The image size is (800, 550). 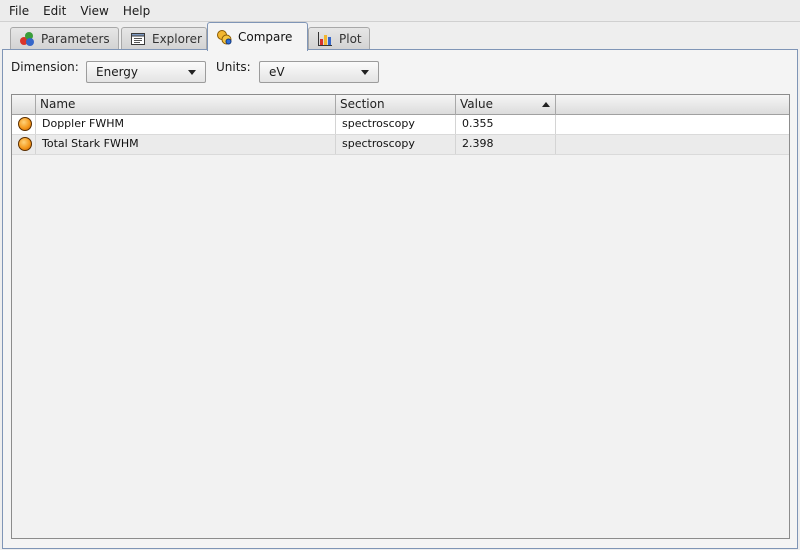 I want to click on column-header-status, so click(x=24, y=105).